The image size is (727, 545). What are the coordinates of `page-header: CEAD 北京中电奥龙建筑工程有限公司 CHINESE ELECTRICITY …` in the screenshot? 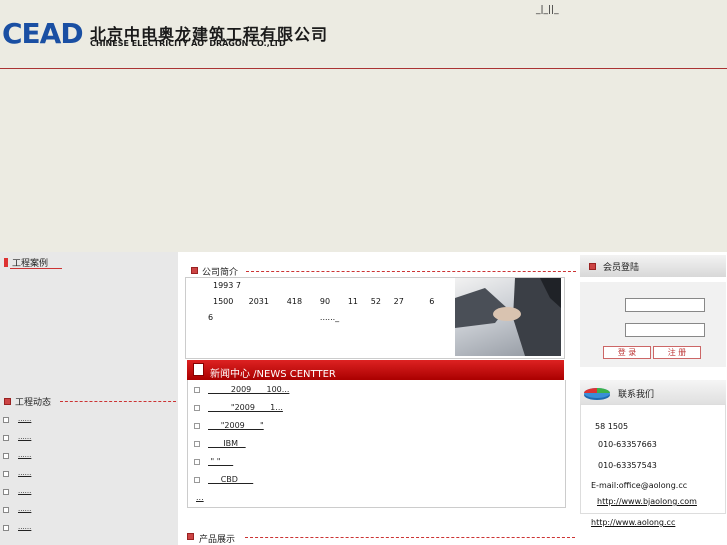 It's located at (363, 34).